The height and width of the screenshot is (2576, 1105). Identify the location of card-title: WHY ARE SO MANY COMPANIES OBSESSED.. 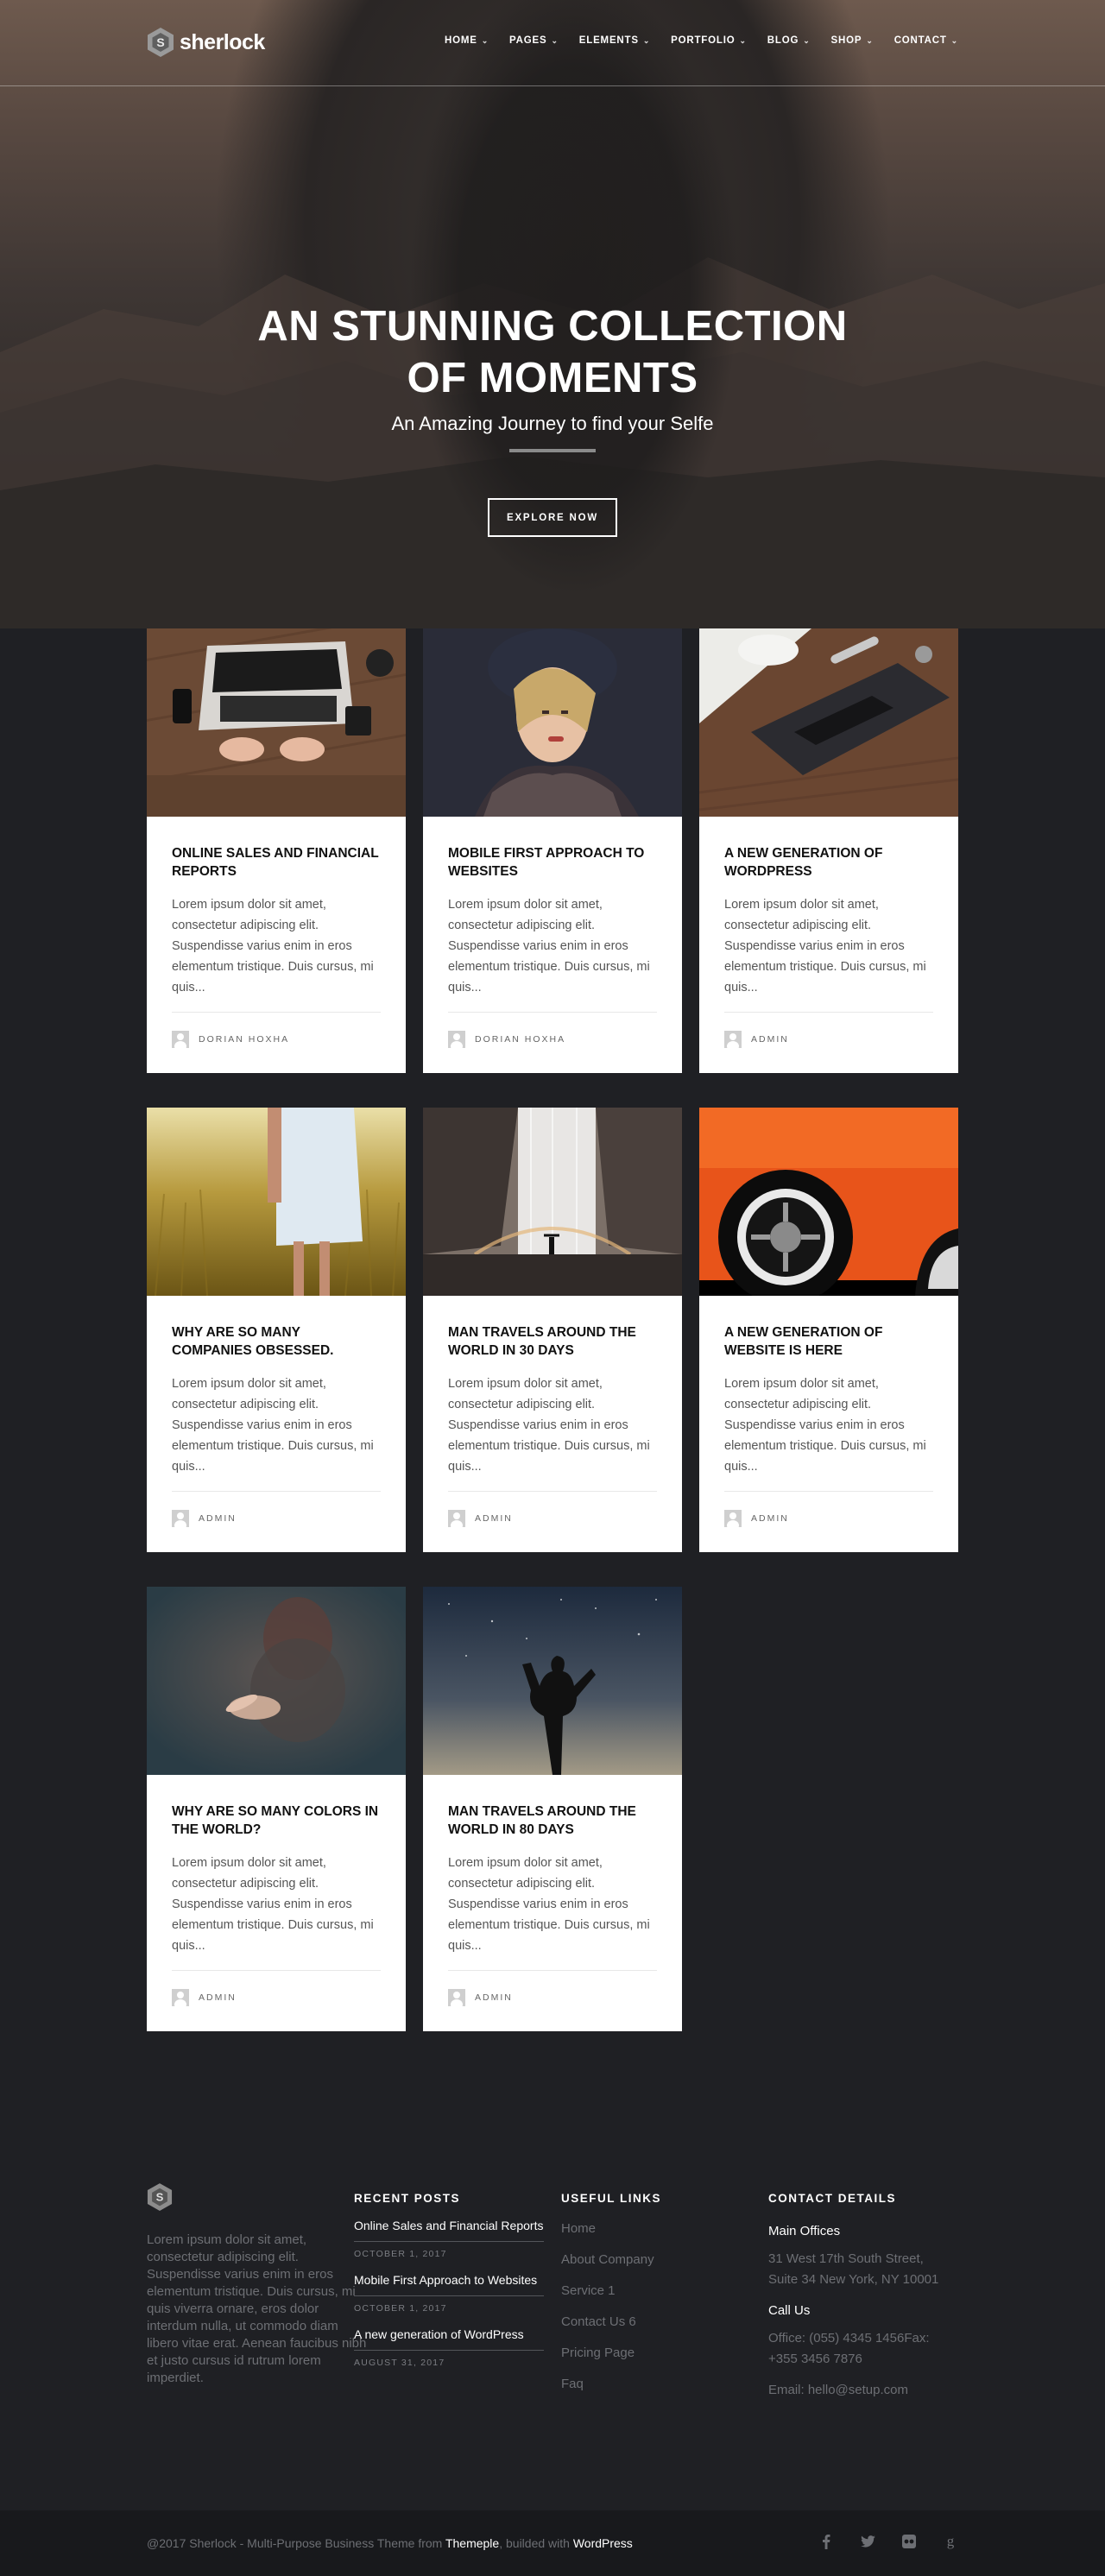
(277, 1342).